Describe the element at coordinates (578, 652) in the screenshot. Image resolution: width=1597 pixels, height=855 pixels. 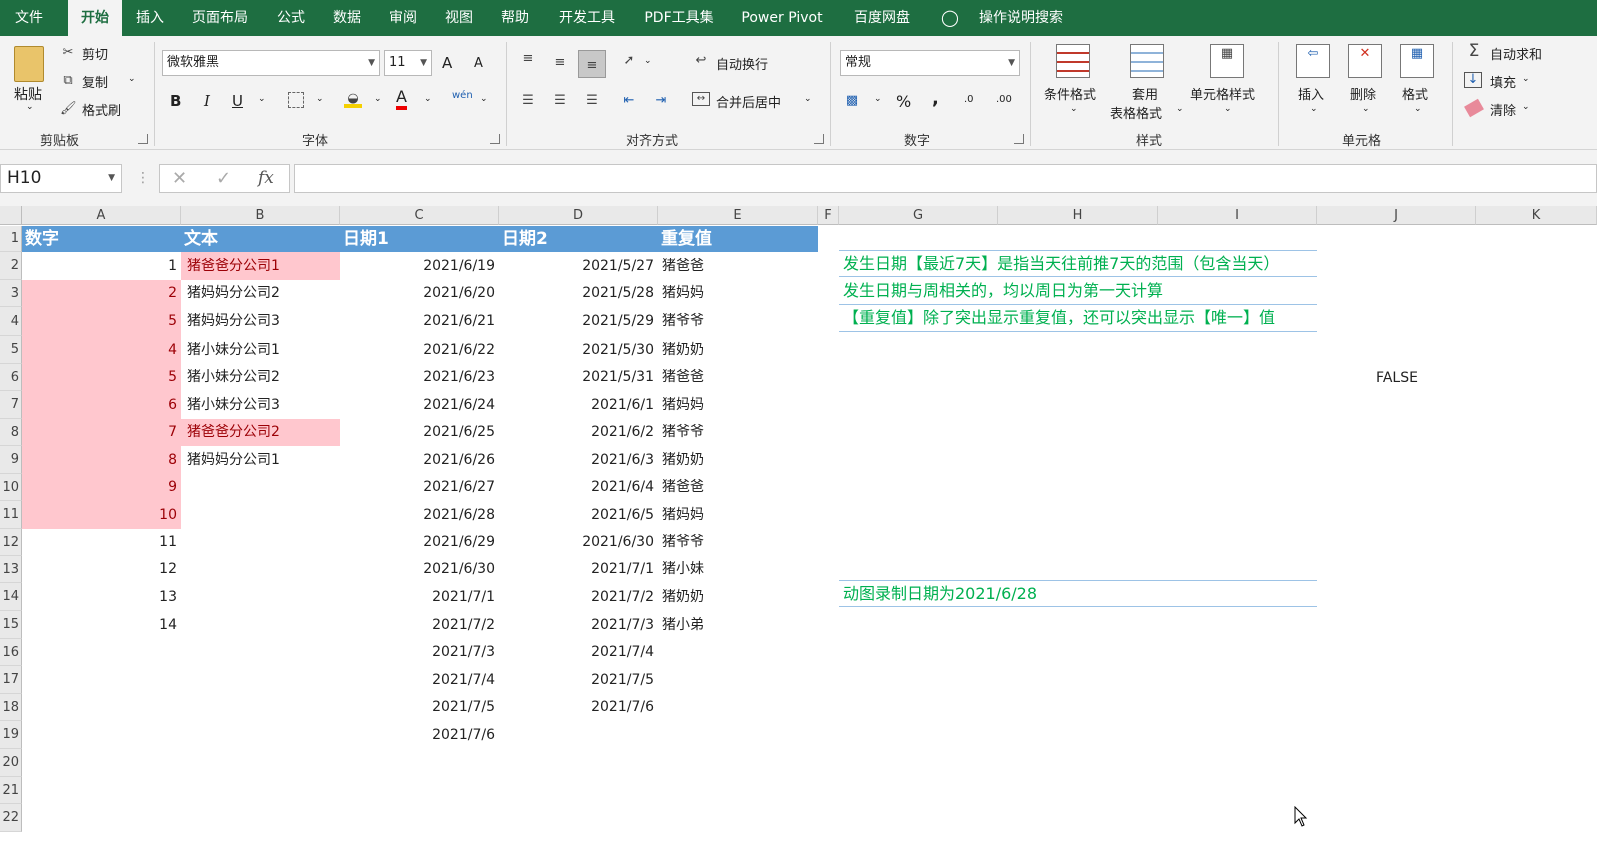
I see `cell-d16: 2021/7/4` at that location.